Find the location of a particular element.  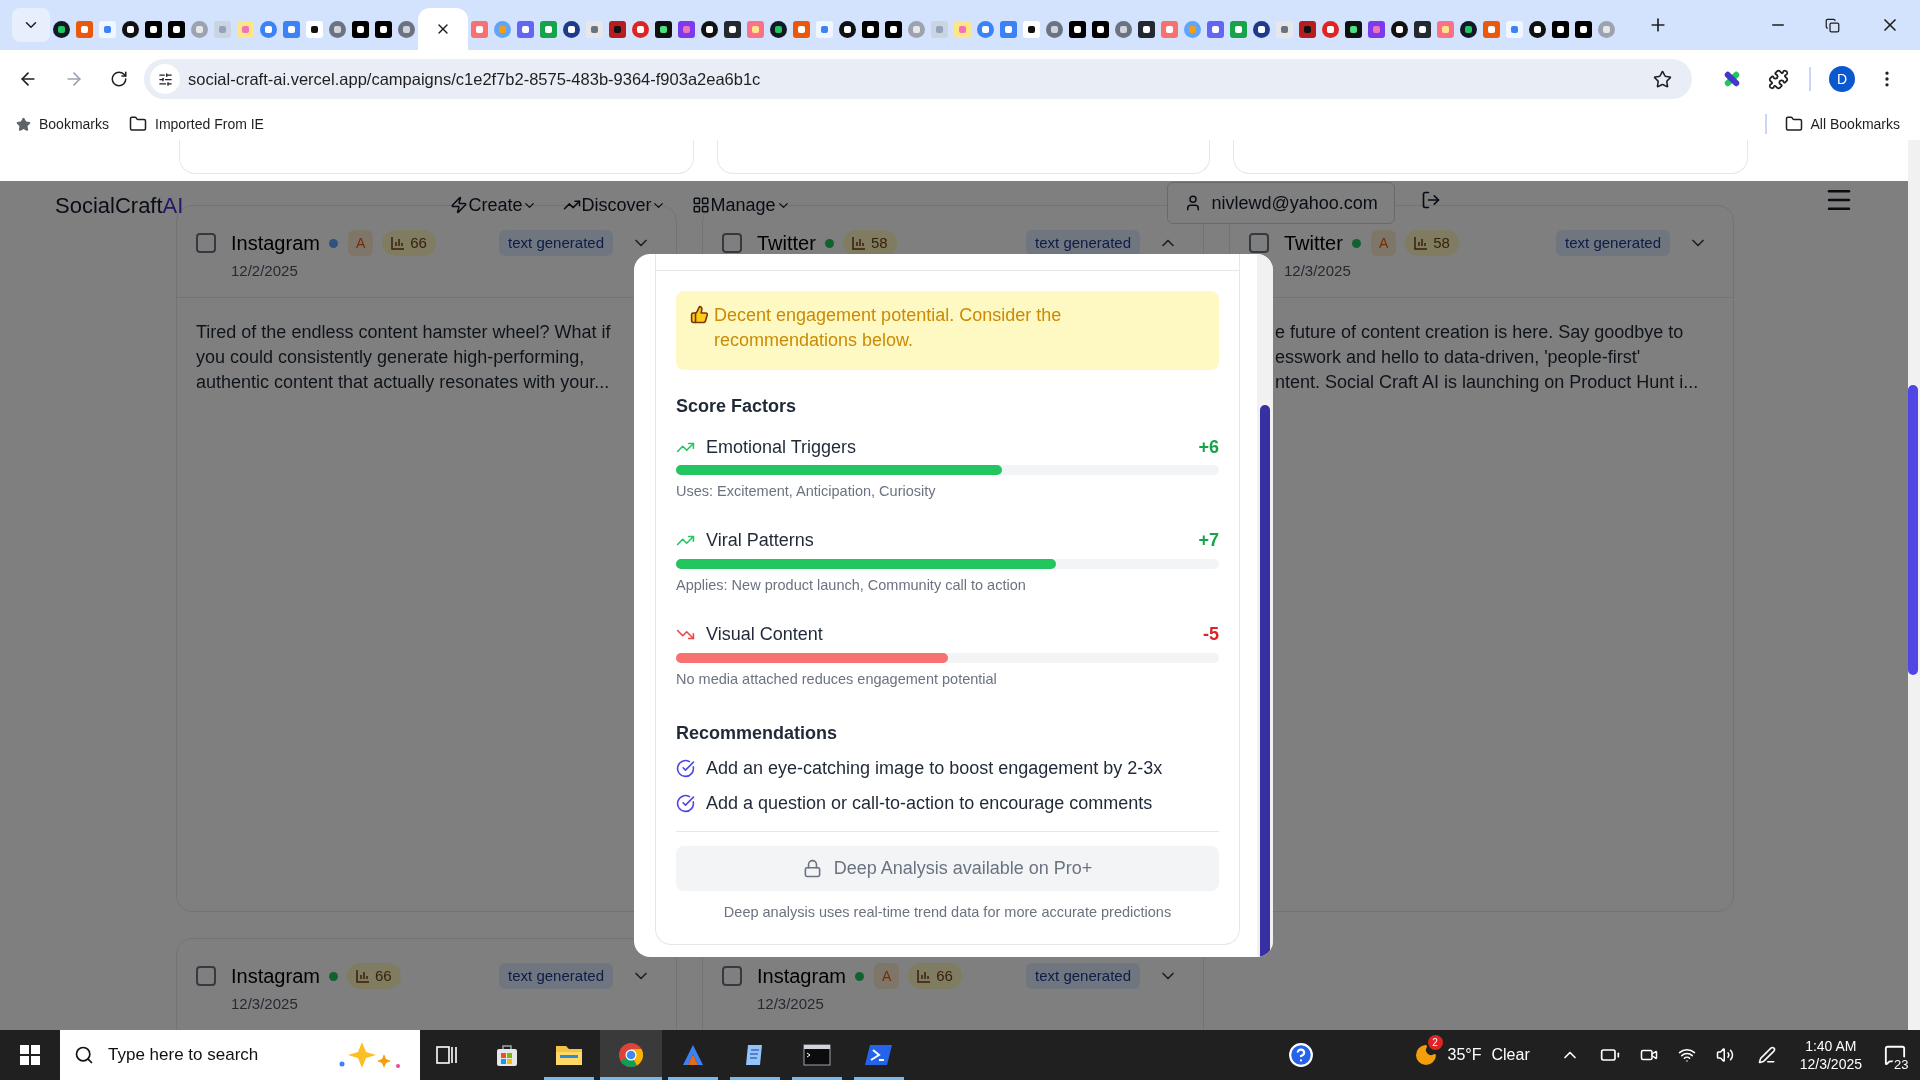

factor-note: Applies: New product launch, Community call to action is located at coordinates (851, 585).